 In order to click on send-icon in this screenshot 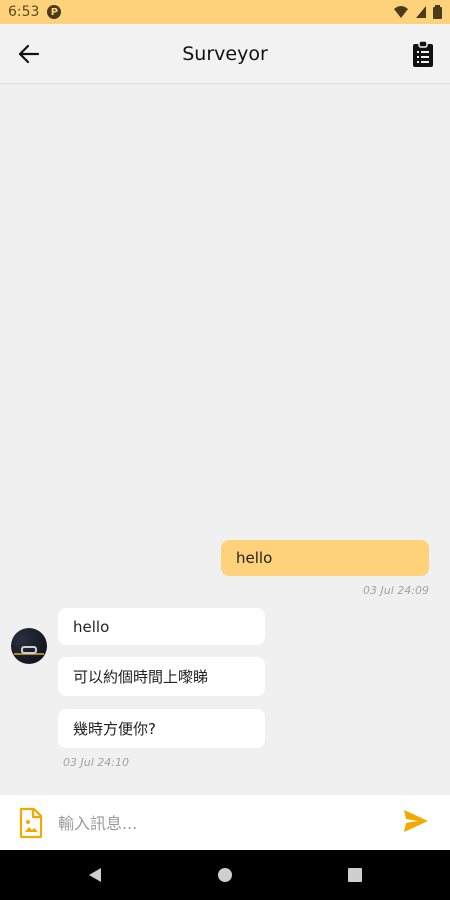, I will do `click(416, 821)`.